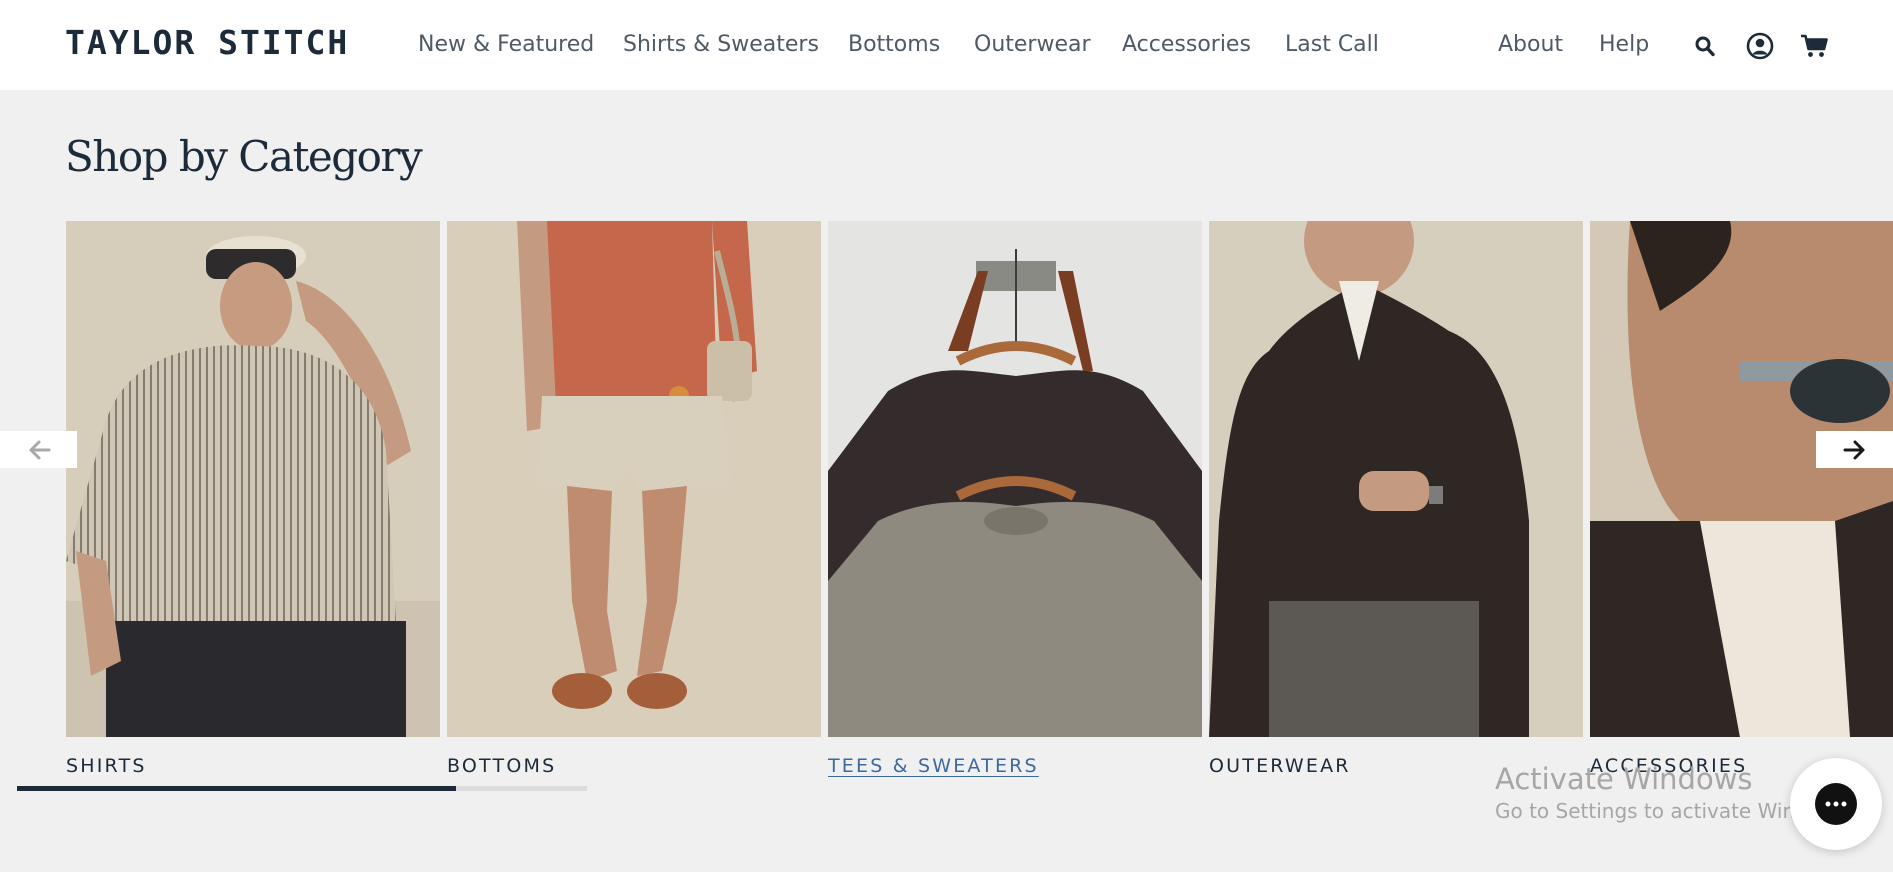  What do you see at coordinates (253, 479) in the screenshot?
I see `shirts-photo` at bounding box center [253, 479].